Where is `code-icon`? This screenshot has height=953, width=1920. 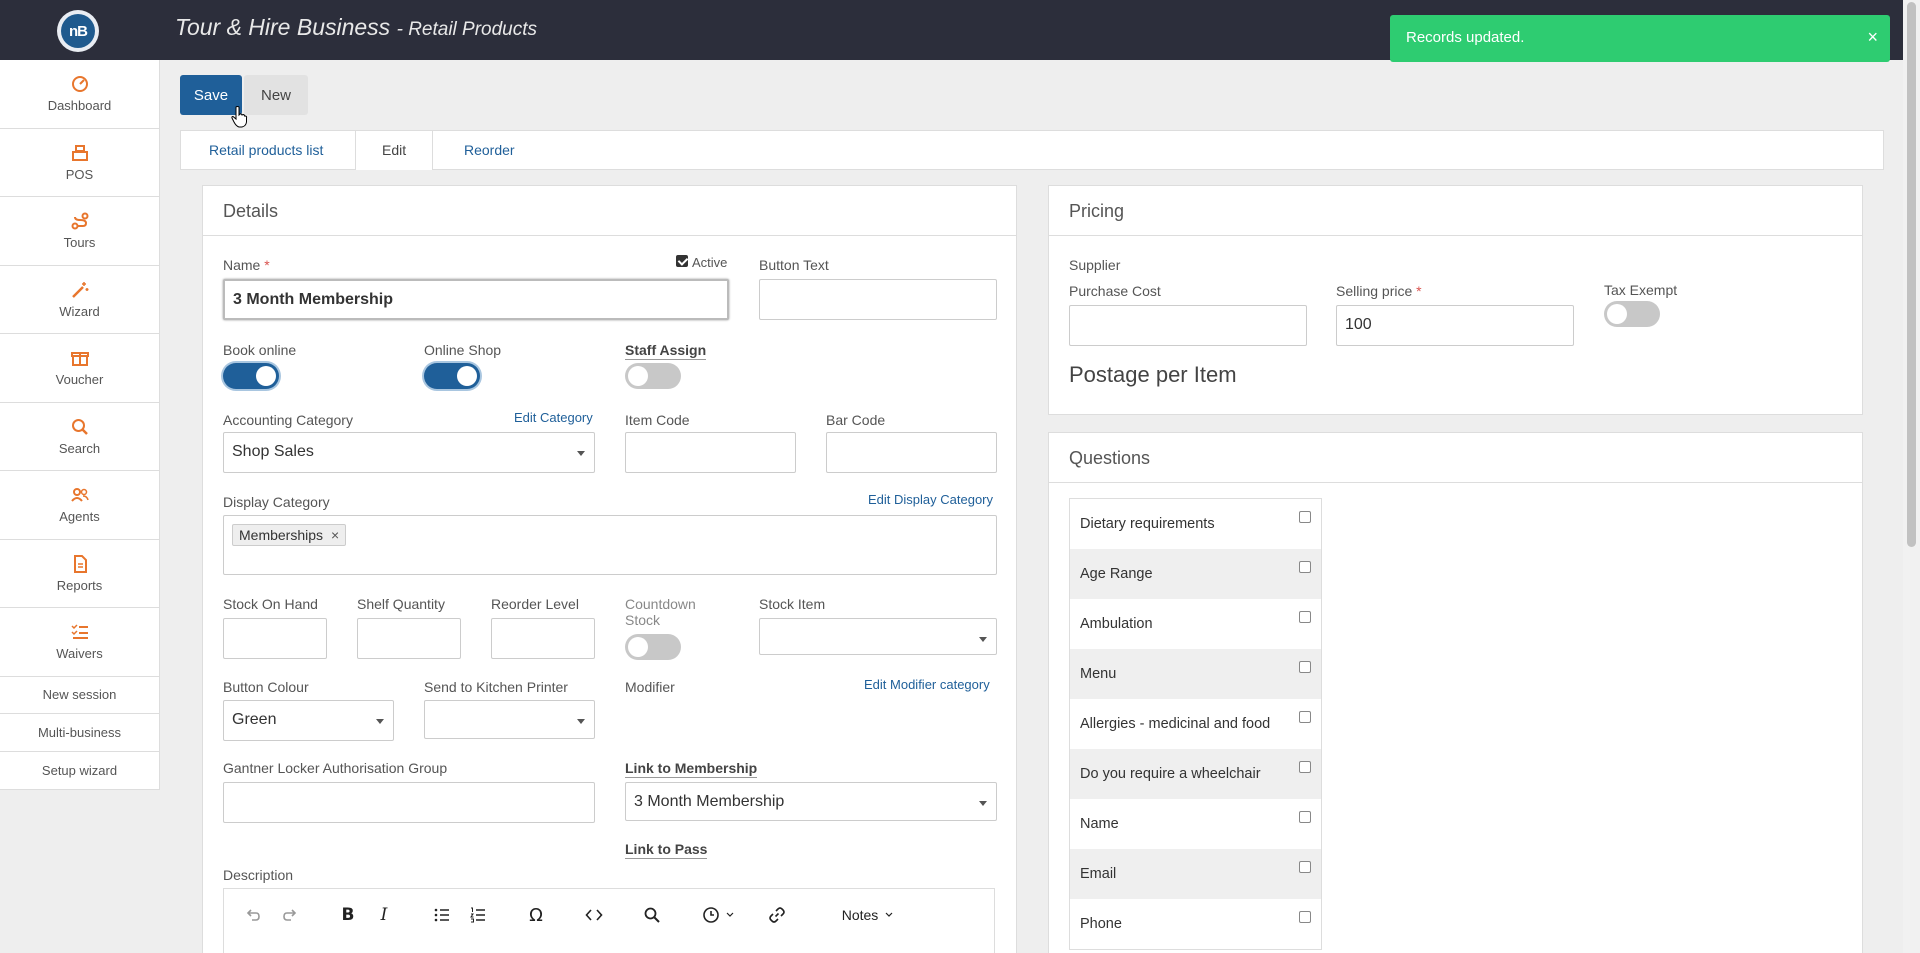 code-icon is located at coordinates (594, 915).